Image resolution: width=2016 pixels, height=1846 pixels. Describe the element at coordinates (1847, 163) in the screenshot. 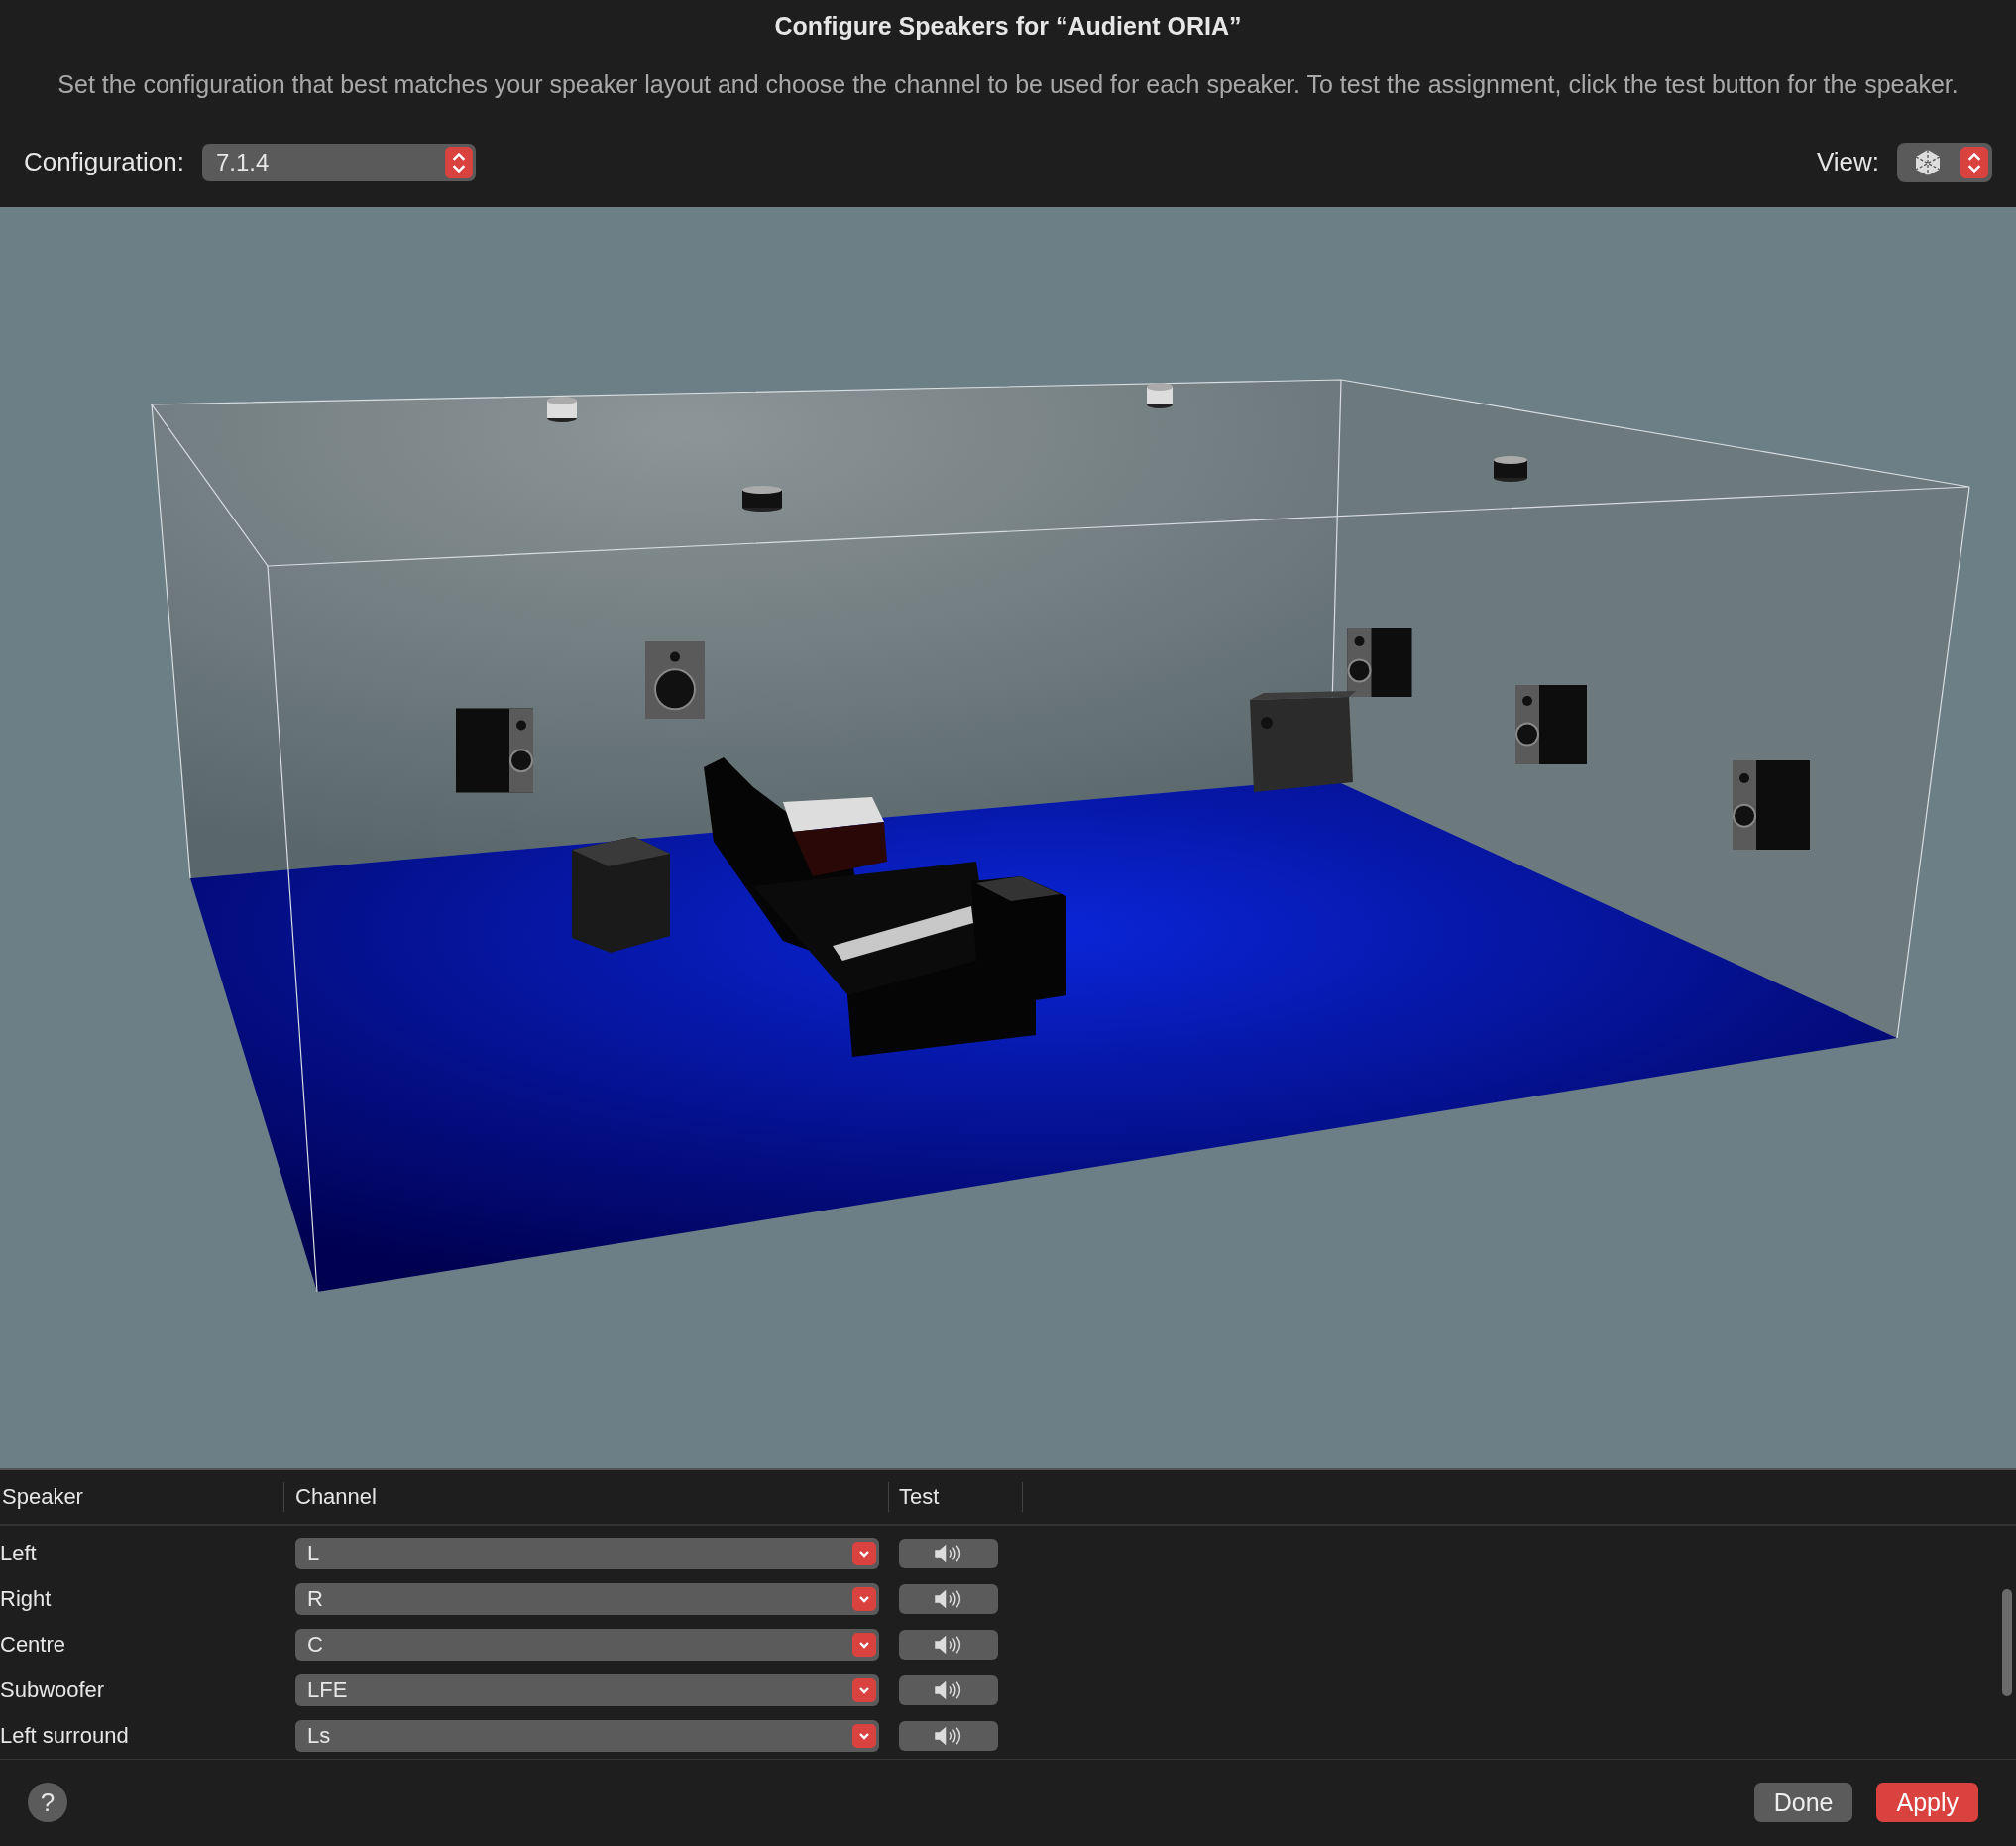

I see `view-label: View:` at that location.